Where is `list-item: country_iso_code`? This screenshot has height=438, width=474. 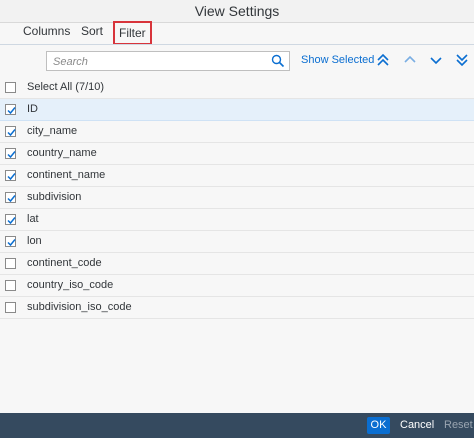
list-item: country_iso_code is located at coordinates (237, 286).